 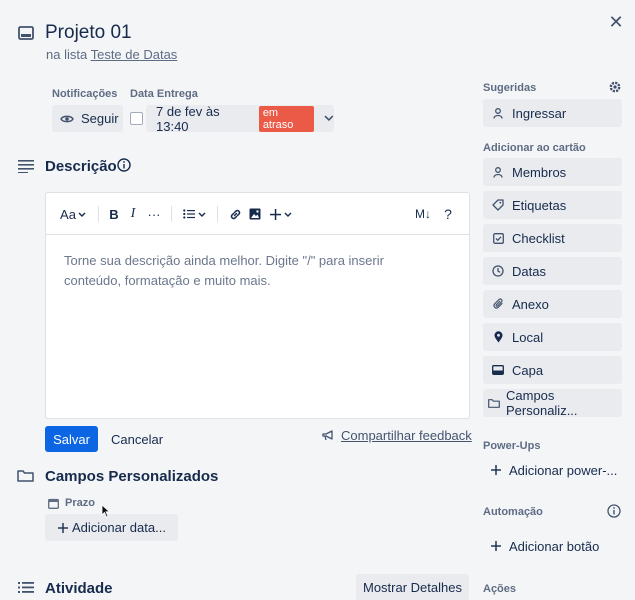 I want to click on location-label: Local, so click(x=528, y=337).